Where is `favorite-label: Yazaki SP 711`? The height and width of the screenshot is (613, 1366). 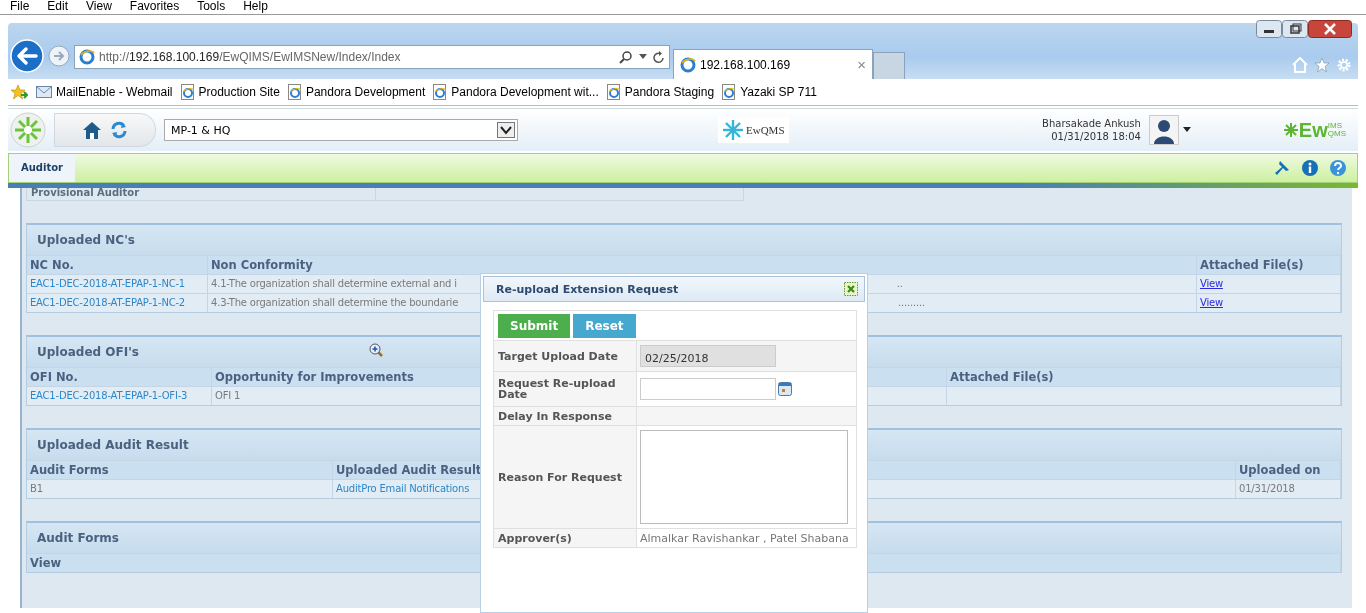
favorite-label: Yazaki SP 711 is located at coordinates (778, 92).